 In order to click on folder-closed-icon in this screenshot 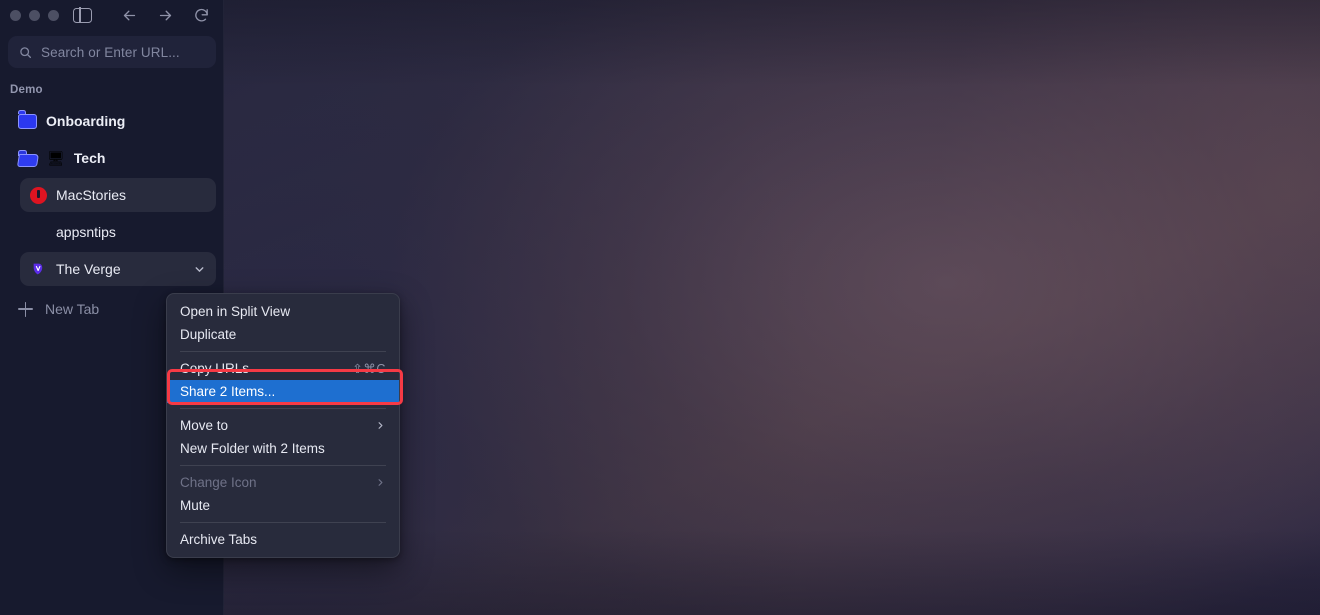, I will do `click(27, 119)`.